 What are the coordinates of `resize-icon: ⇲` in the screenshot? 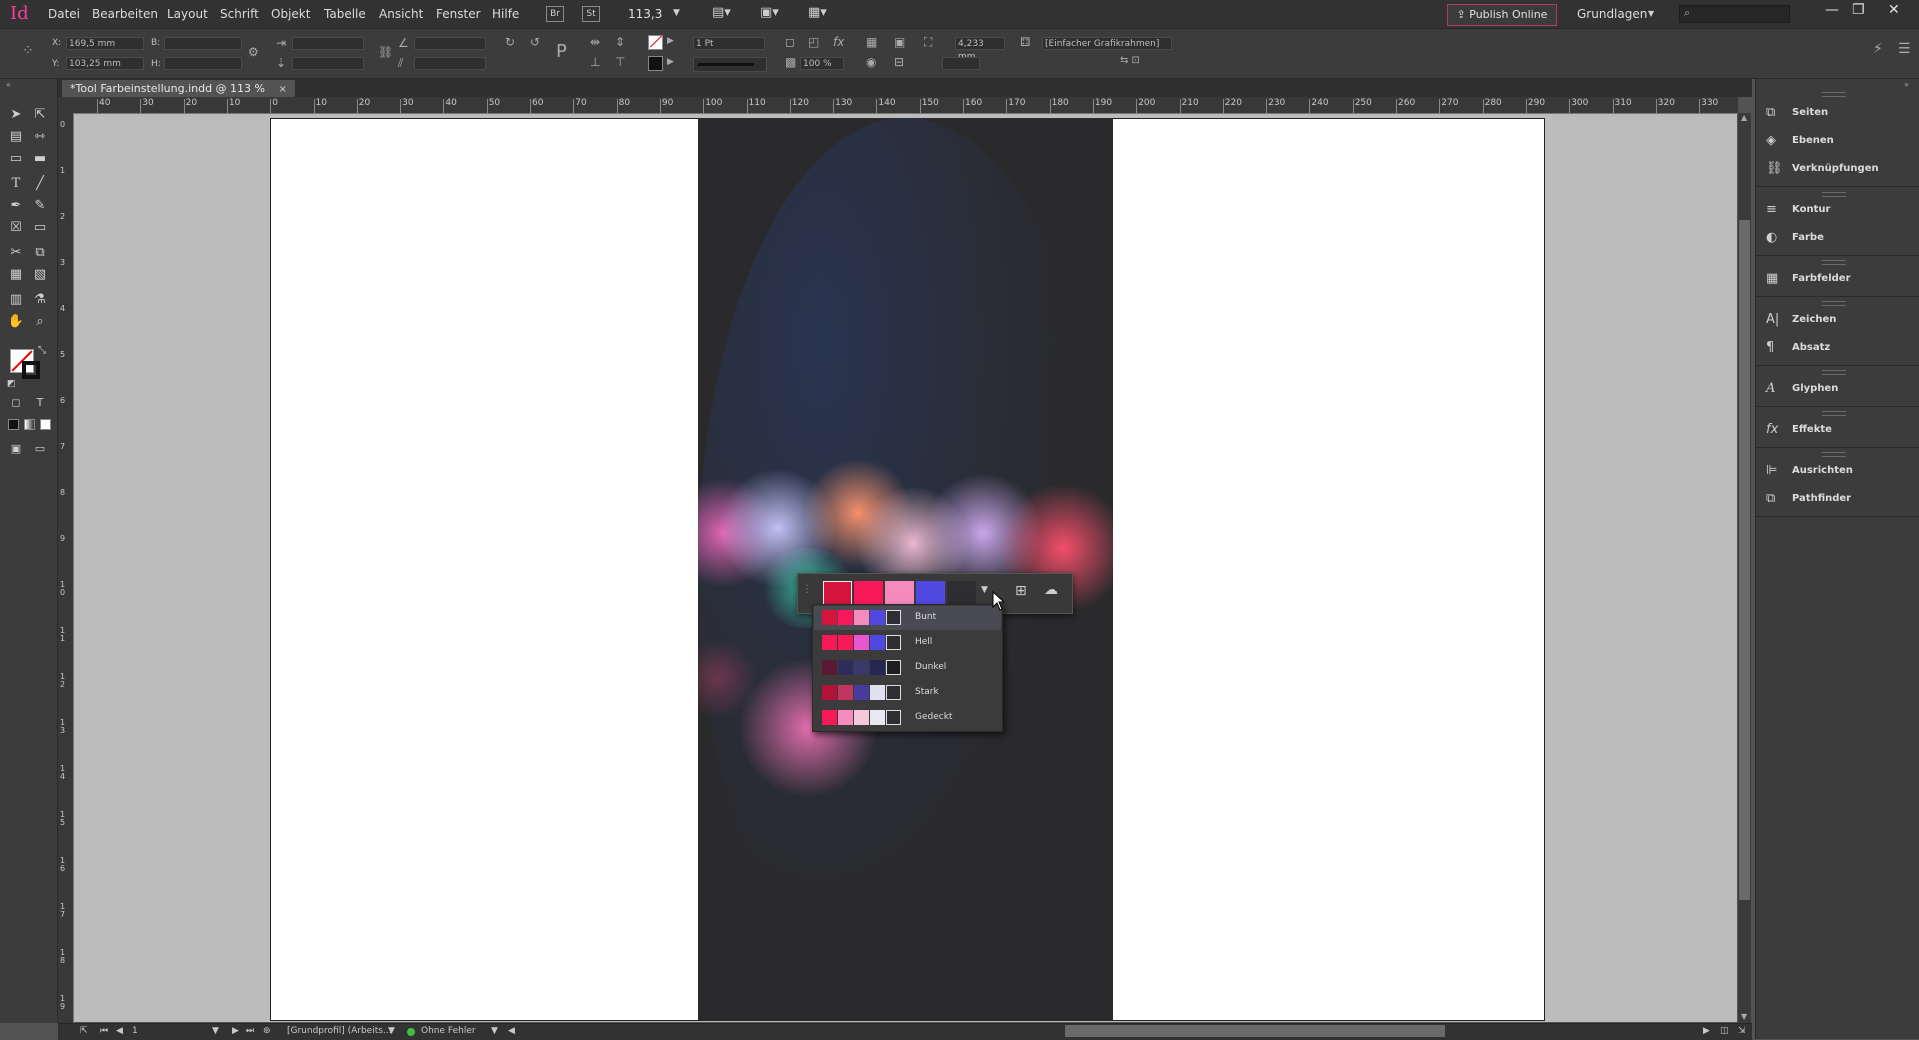 It's located at (1742, 1031).